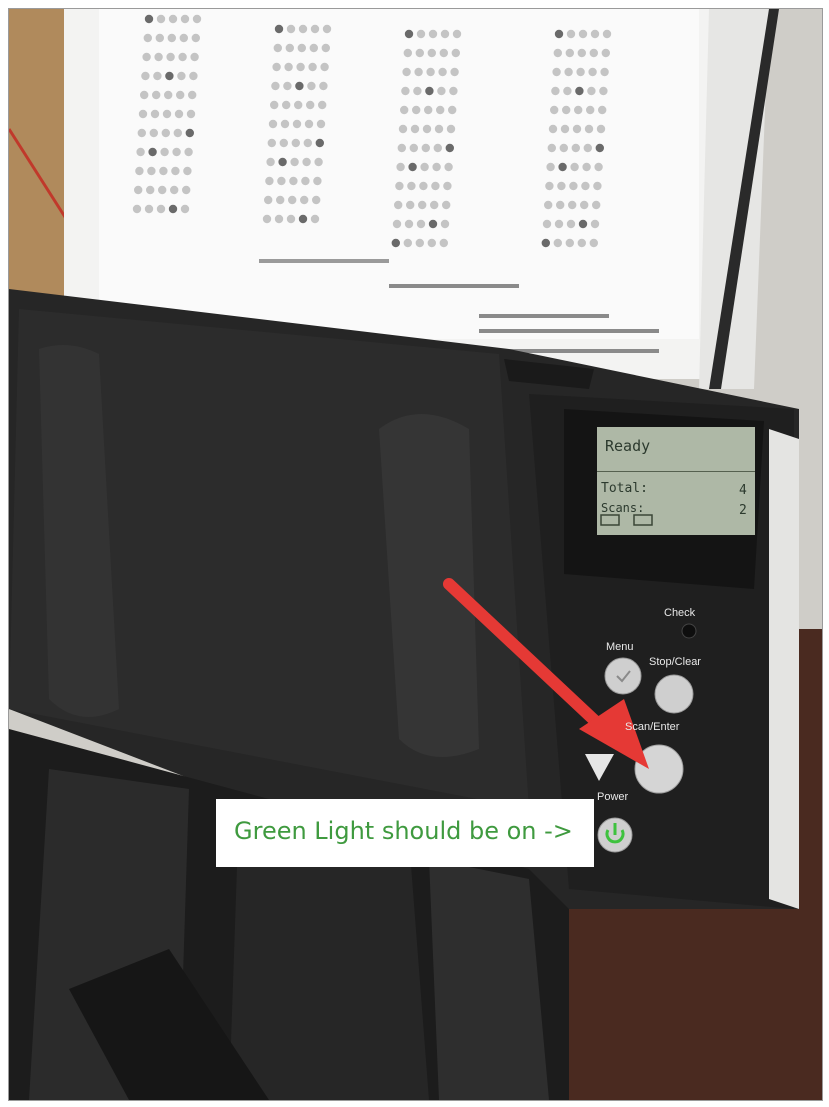  I want to click on stop-clear-label: Stop/Clear, so click(675, 662).